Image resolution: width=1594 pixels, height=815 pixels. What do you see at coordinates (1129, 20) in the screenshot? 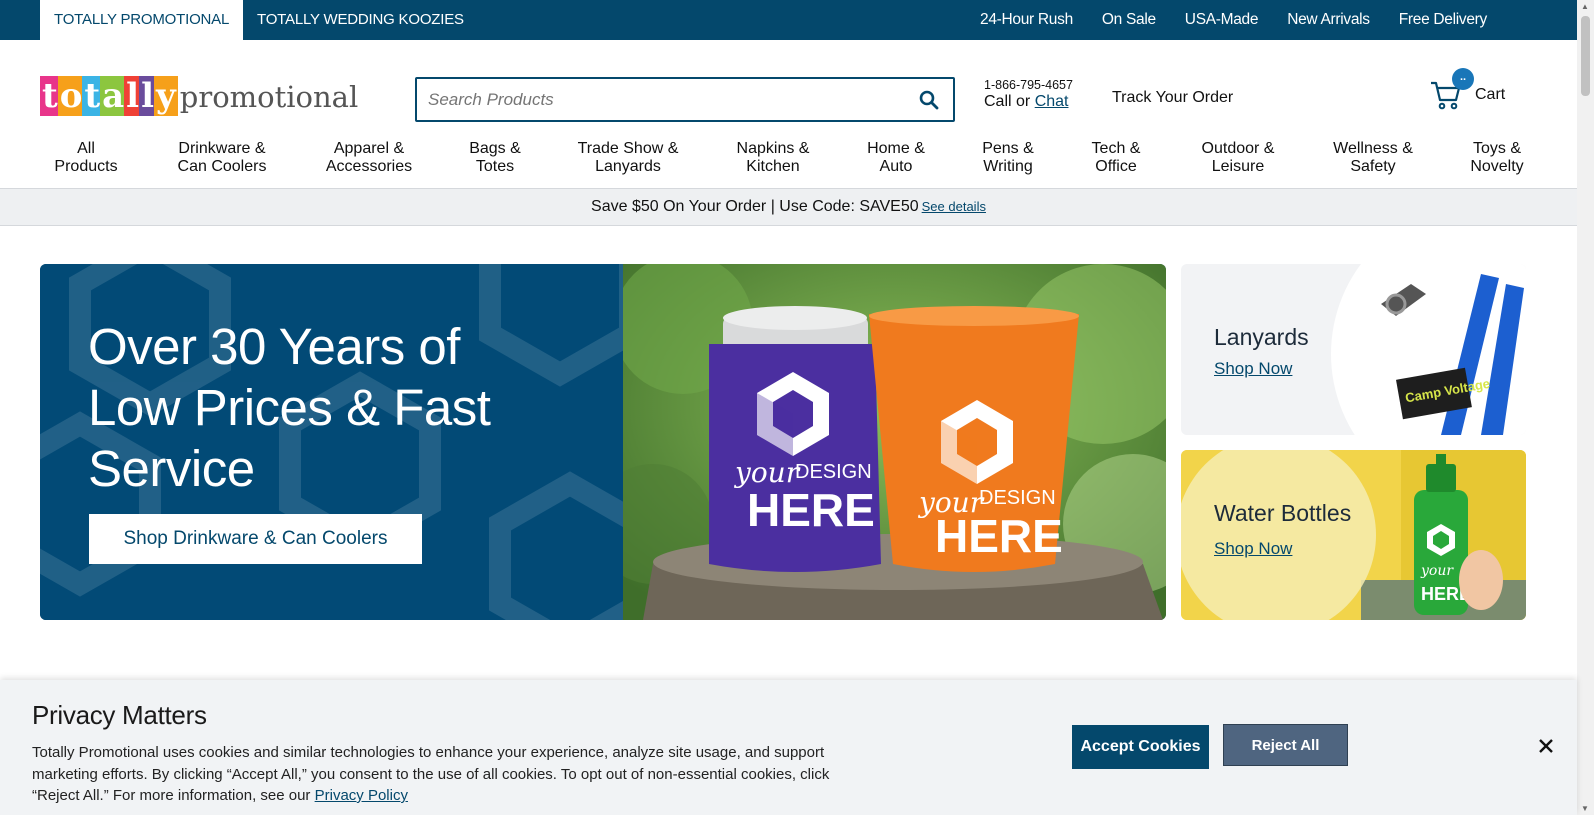
I see `top-link-on-sale: On Sale` at bounding box center [1129, 20].